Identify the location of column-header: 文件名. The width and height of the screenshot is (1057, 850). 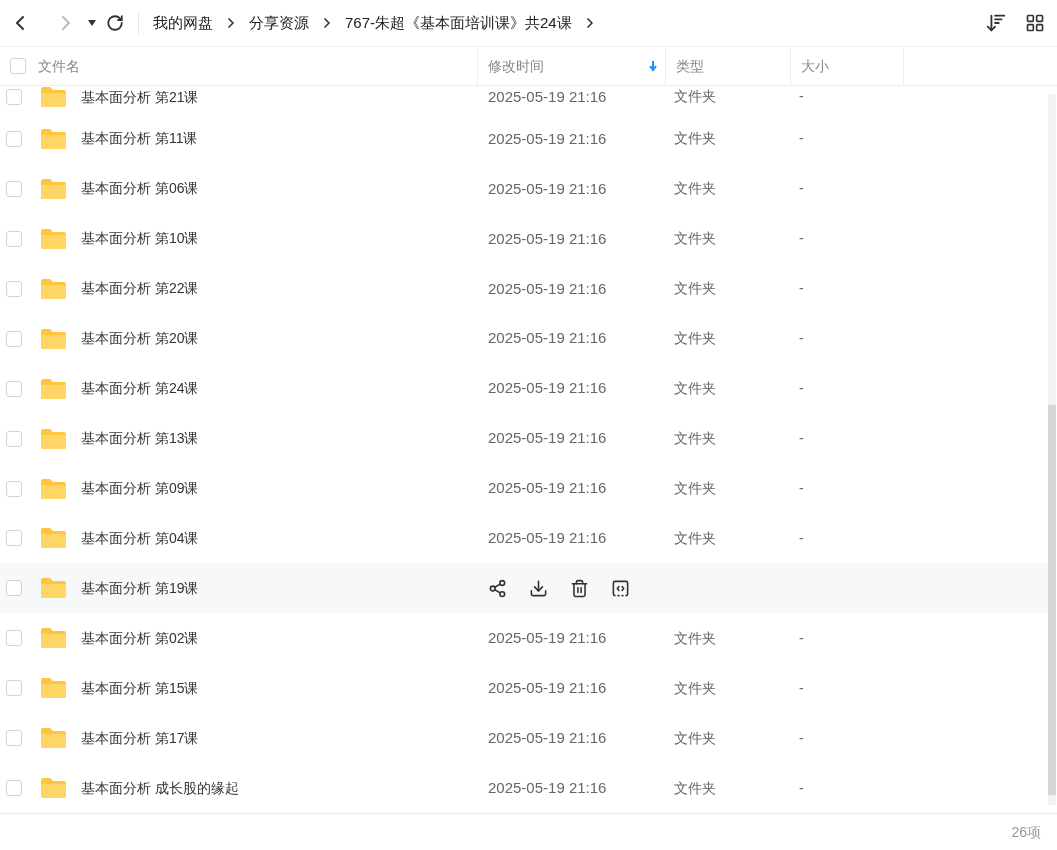
(239, 66).